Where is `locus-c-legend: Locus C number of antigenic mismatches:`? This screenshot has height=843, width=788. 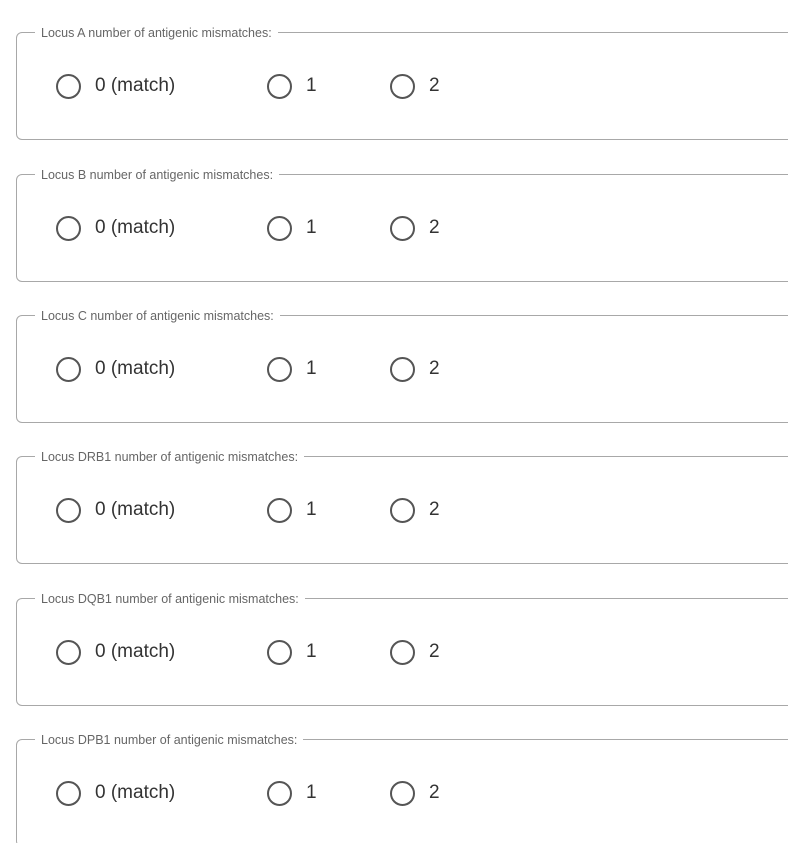 locus-c-legend: Locus C number of antigenic mismatches: is located at coordinates (157, 316).